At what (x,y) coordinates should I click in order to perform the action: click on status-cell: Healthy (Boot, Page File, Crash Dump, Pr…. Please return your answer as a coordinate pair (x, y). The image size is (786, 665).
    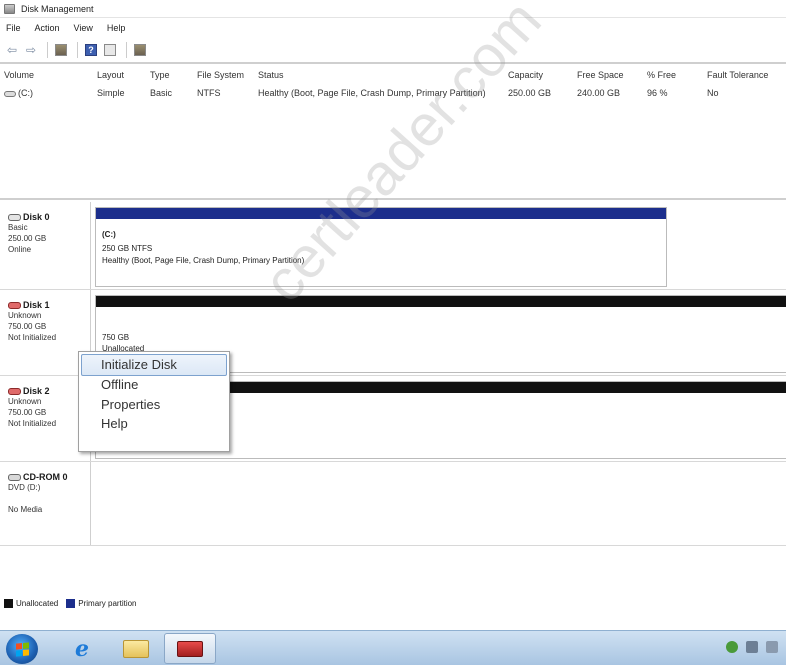
    Looking at the image, I should click on (372, 93).